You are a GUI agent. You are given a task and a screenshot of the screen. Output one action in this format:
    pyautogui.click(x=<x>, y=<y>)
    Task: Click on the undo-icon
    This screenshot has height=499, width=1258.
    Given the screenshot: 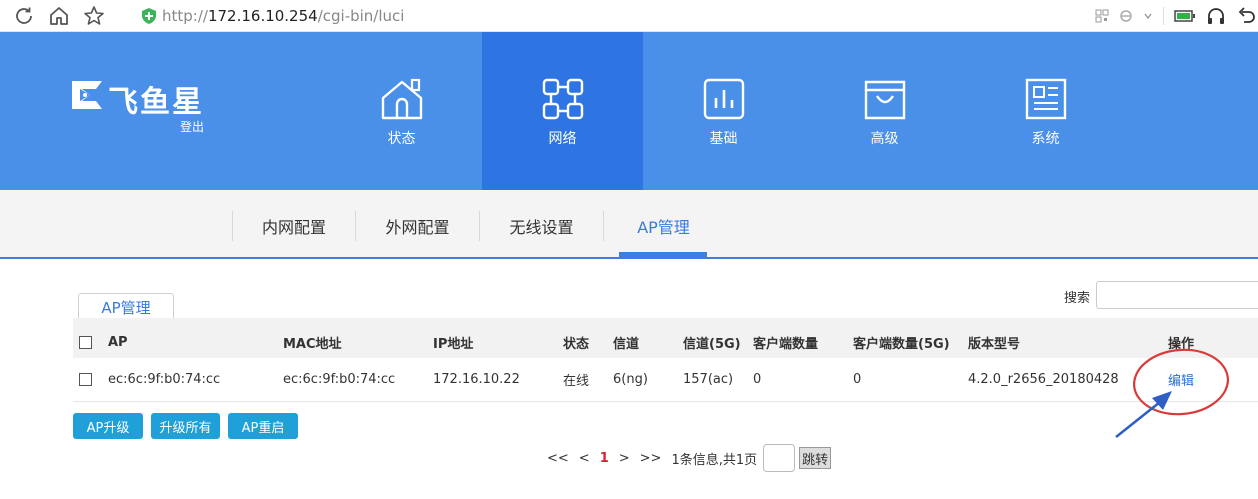 What is the action you would take?
    pyautogui.click(x=1246, y=16)
    